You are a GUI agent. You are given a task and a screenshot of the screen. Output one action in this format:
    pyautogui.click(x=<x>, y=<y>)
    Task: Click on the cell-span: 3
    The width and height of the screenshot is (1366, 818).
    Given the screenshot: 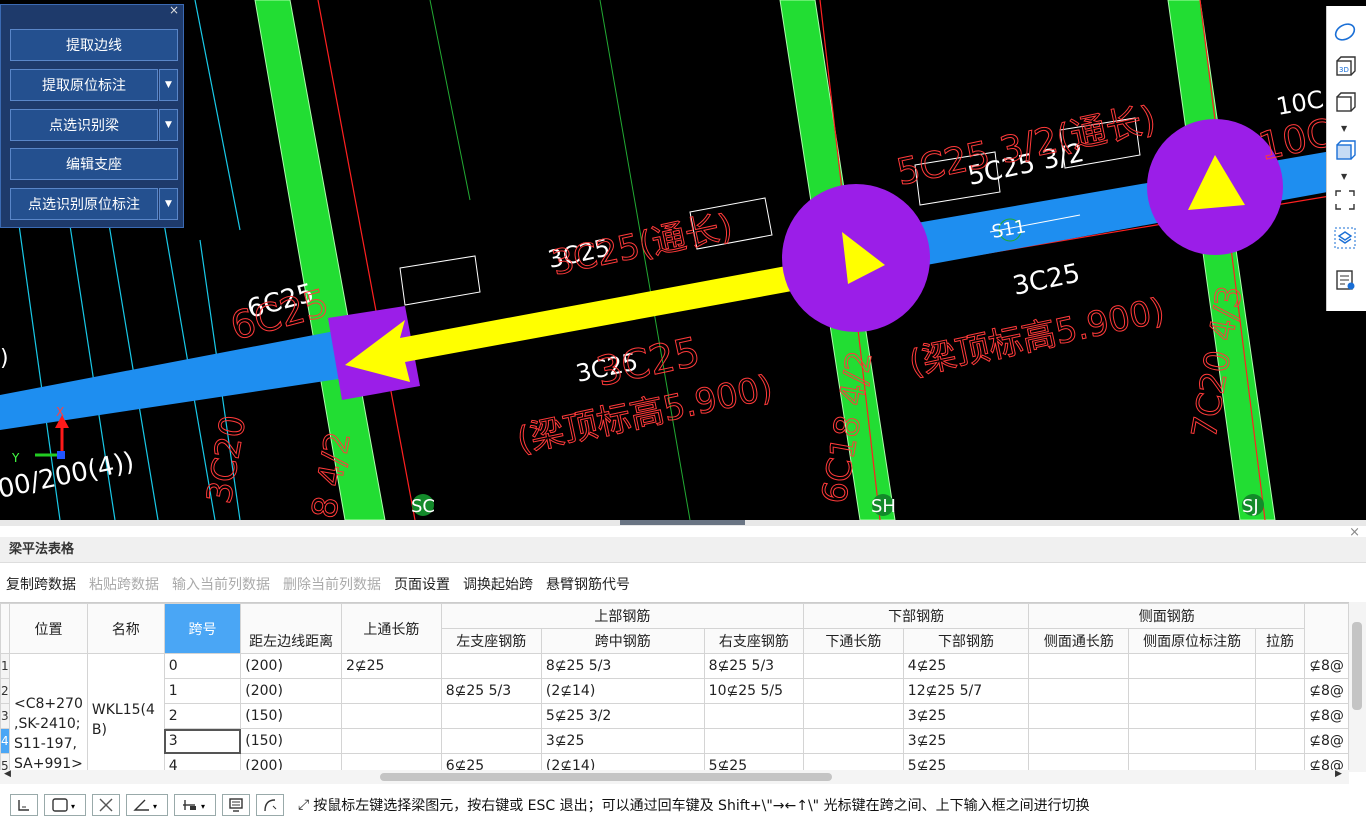 What is the action you would take?
    pyautogui.click(x=202, y=741)
    